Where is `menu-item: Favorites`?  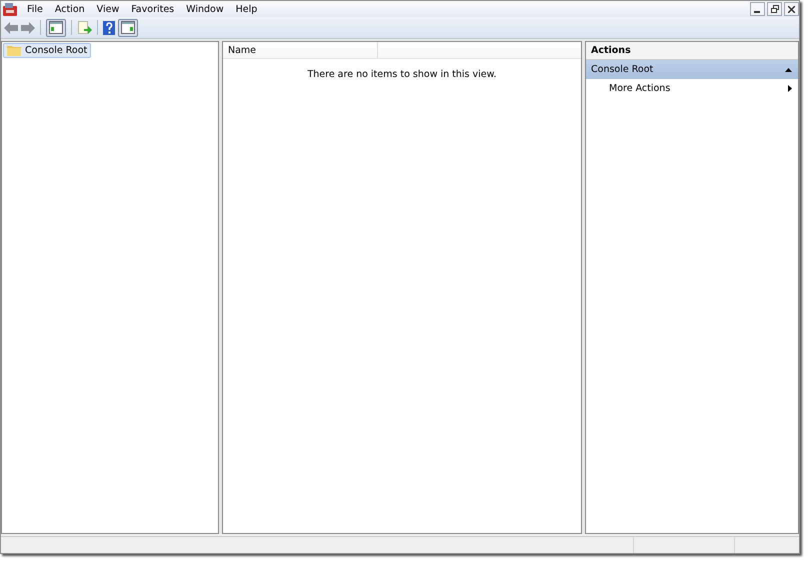 menu-item: Favorites is located at coordinates (152, 9).